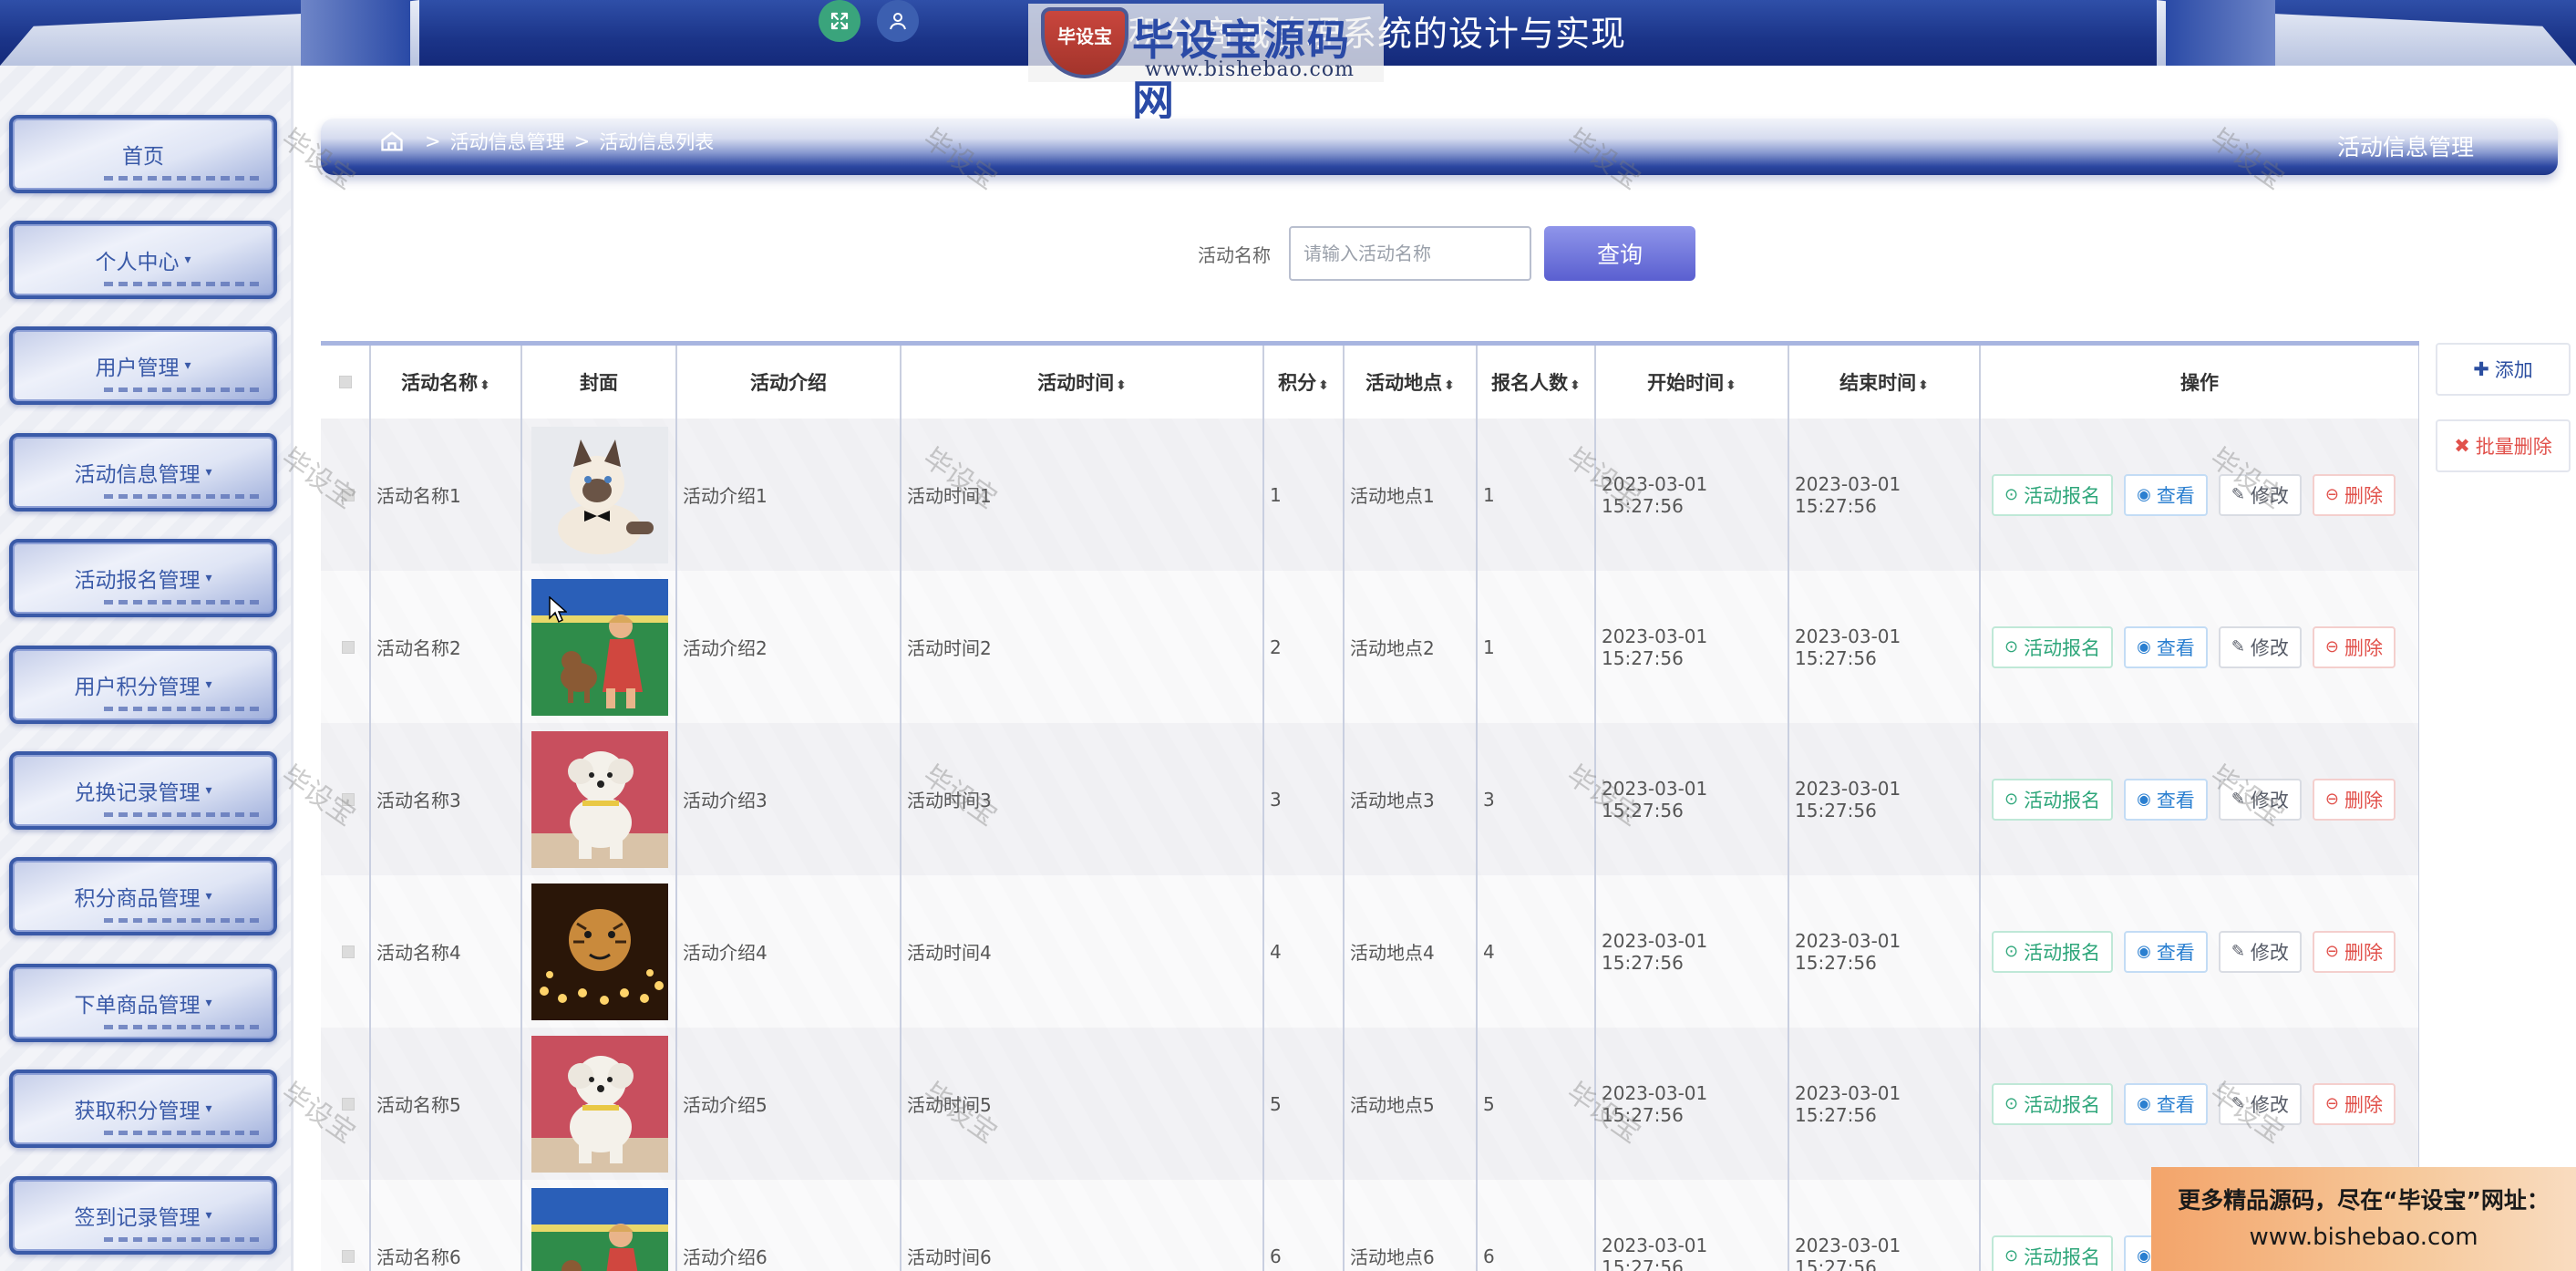 The height and width of the screenshot is (1271, 2576). What do you see at coordinates (1411, 647) in the screenshot?
I see `cell-place: 活动地点2` at bounding box center [1411, 647].